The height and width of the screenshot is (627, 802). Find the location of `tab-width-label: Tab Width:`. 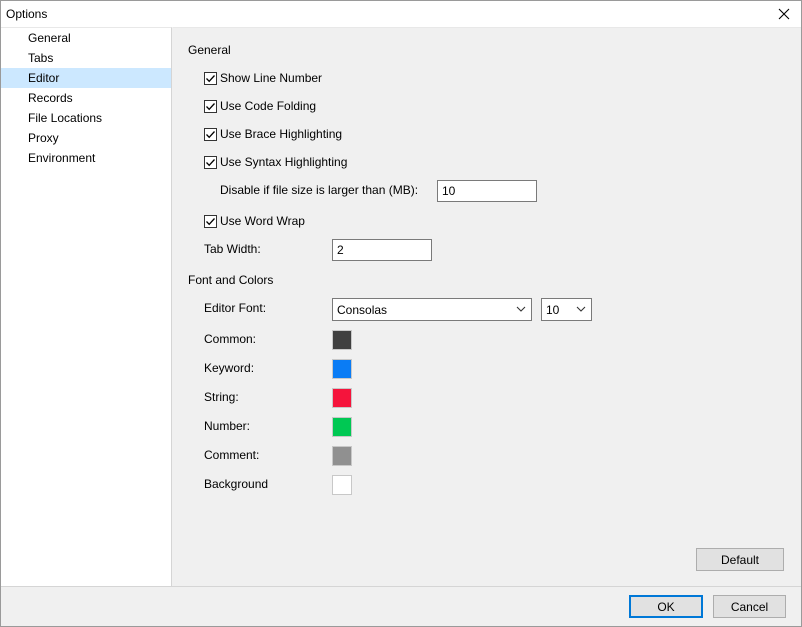

tab-width-label: Tab Width: is located at coordinates (232, 249).